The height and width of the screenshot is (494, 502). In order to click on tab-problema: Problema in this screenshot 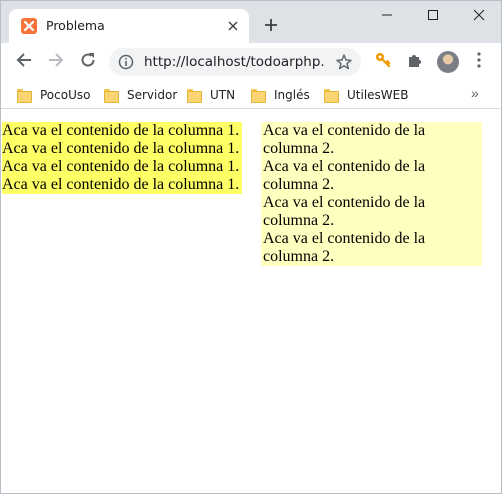, I will do `click(129, 26)`.